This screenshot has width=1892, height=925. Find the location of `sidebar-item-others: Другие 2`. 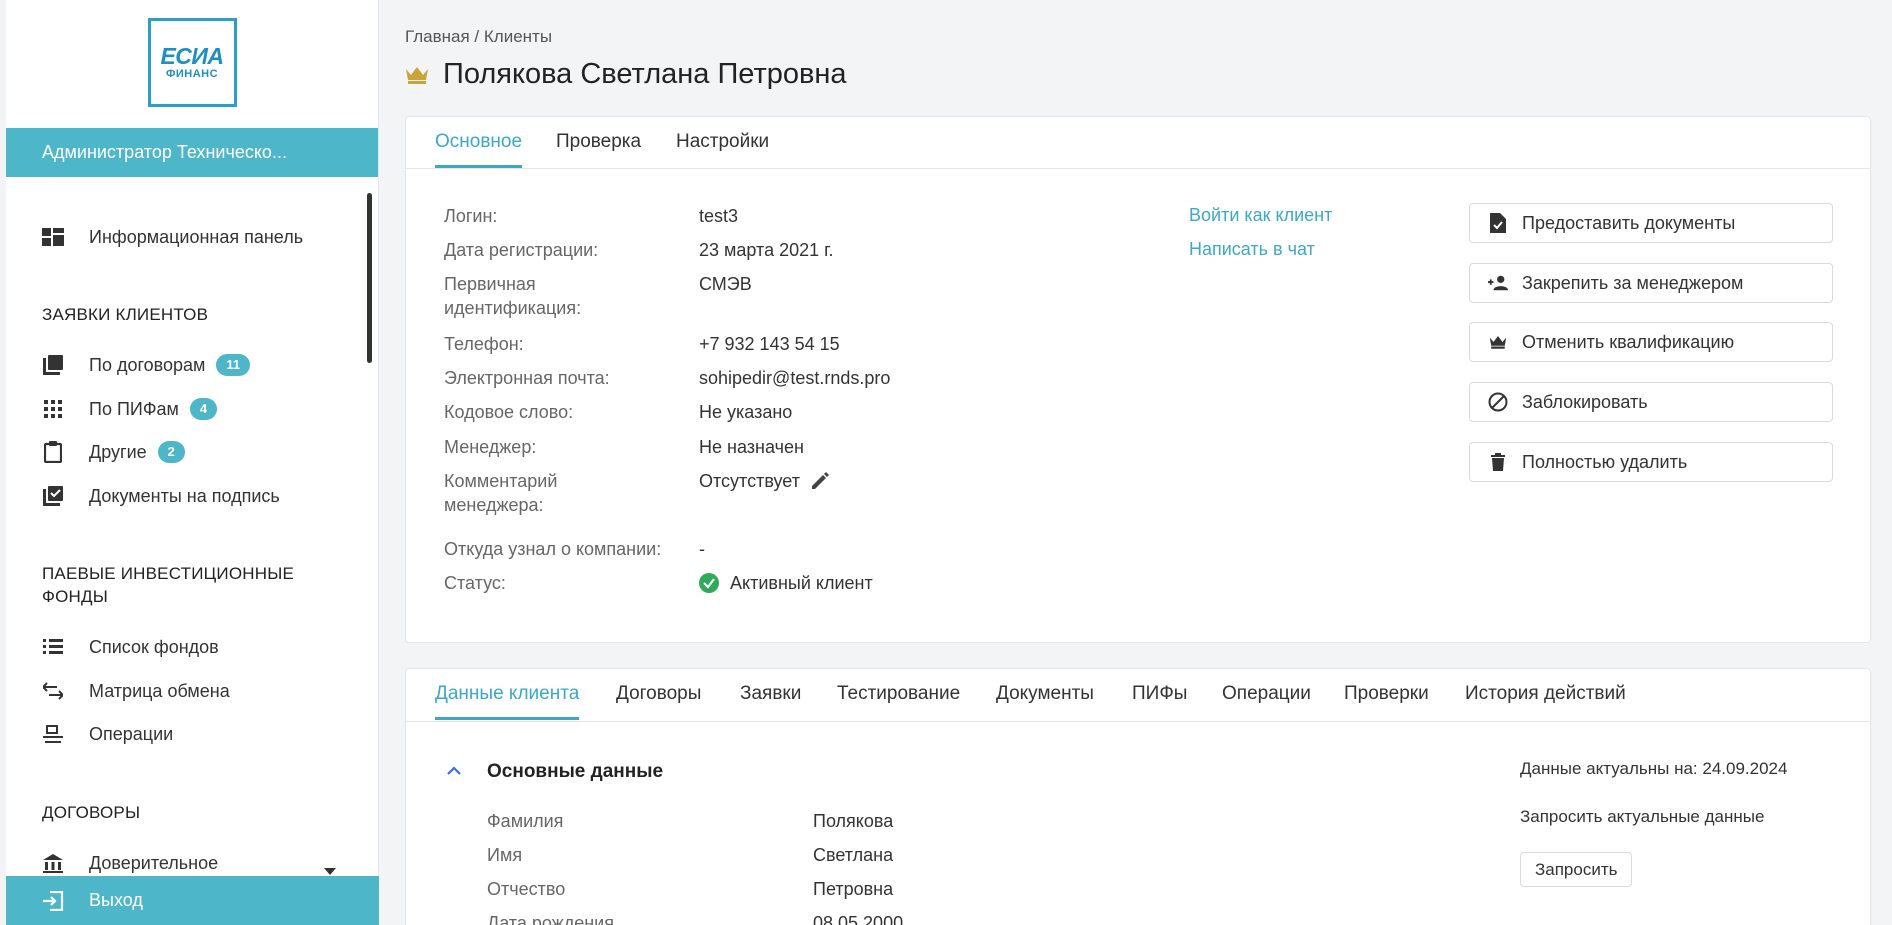

sidebar-item-others: Другие 2 is located at coordinates (202, 452).